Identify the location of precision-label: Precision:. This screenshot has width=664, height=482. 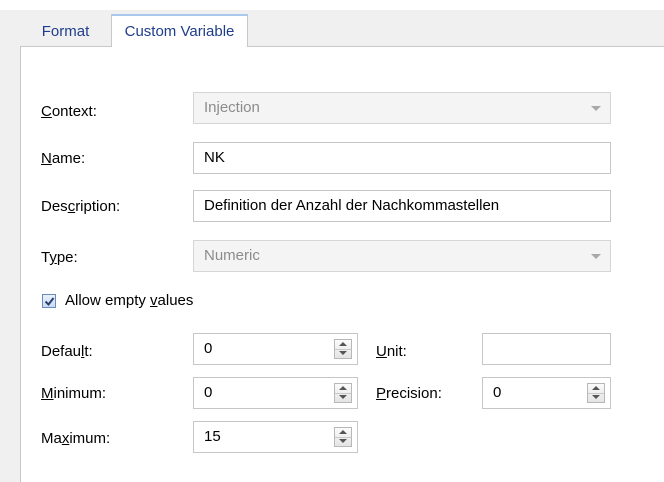
(409, 393).